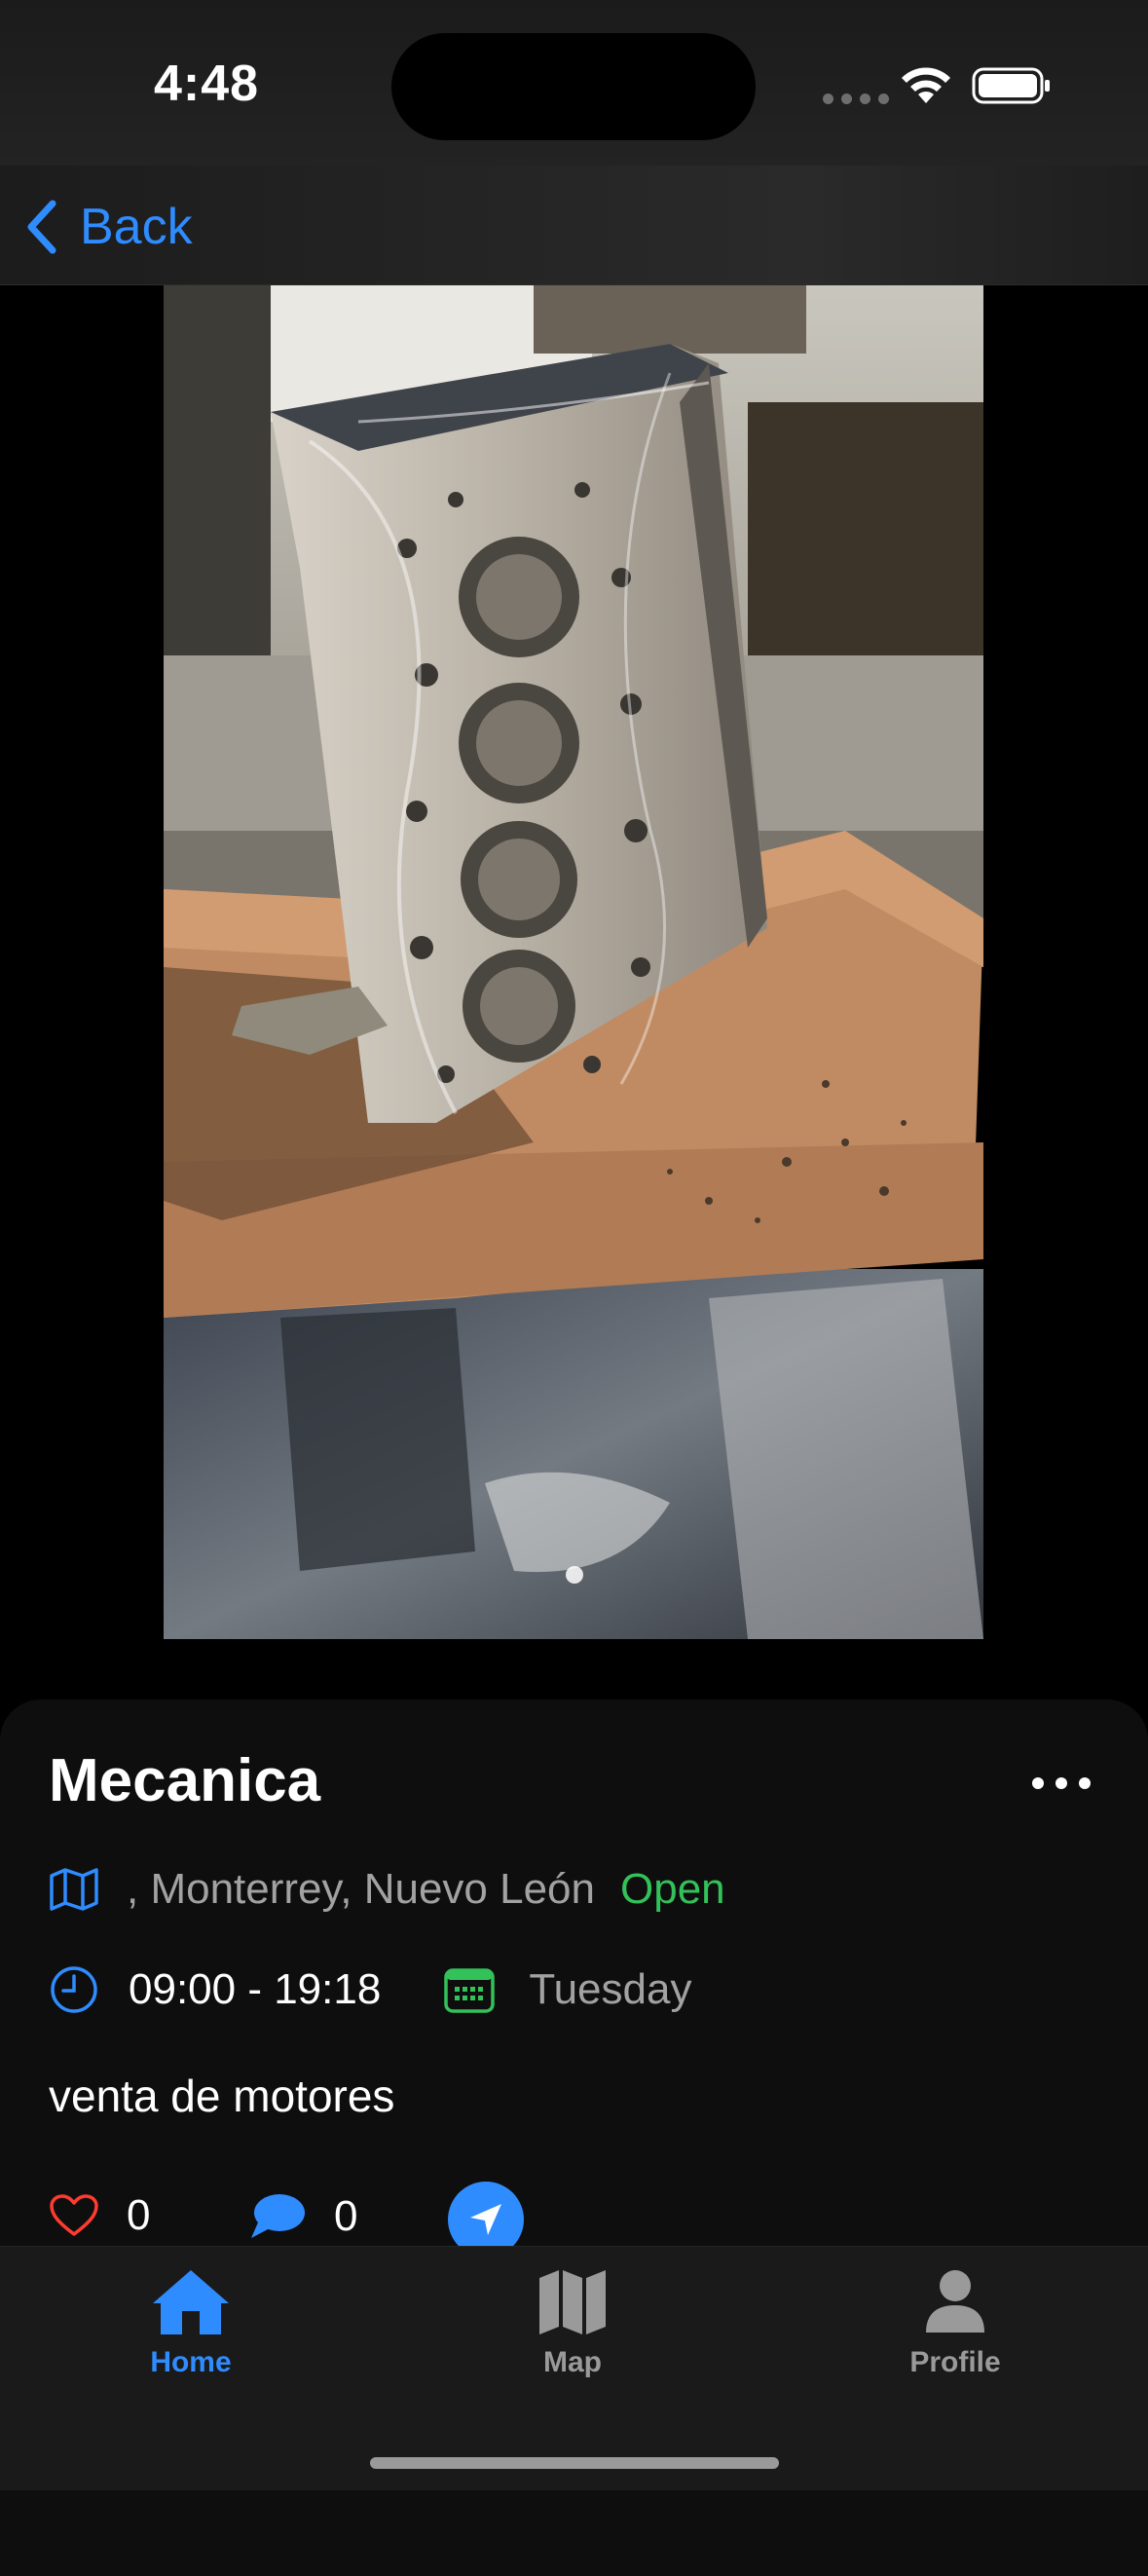 This screenshot has height=2576, width=1148. I want to click on speech-bubble-icon, so click(278, 2216).